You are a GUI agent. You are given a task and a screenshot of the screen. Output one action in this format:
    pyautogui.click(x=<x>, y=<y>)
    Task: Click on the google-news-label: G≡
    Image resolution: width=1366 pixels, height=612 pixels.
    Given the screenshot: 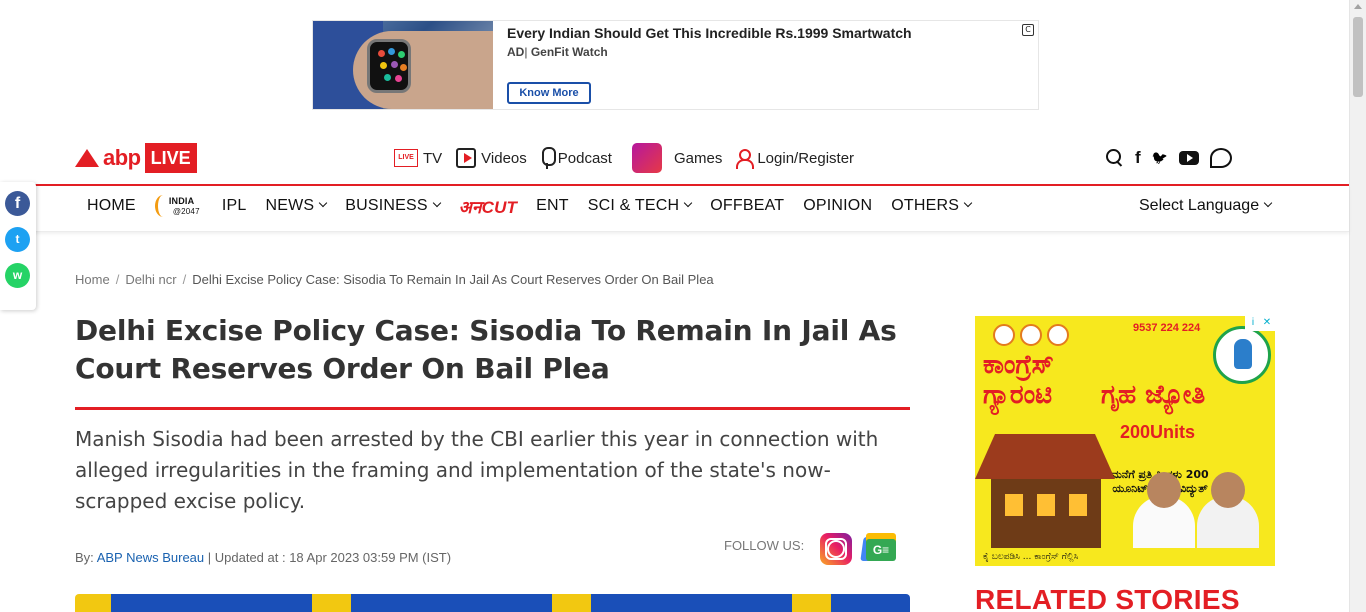 What is the action you would take?
    pyautogui.click(x=881, y=550)
    